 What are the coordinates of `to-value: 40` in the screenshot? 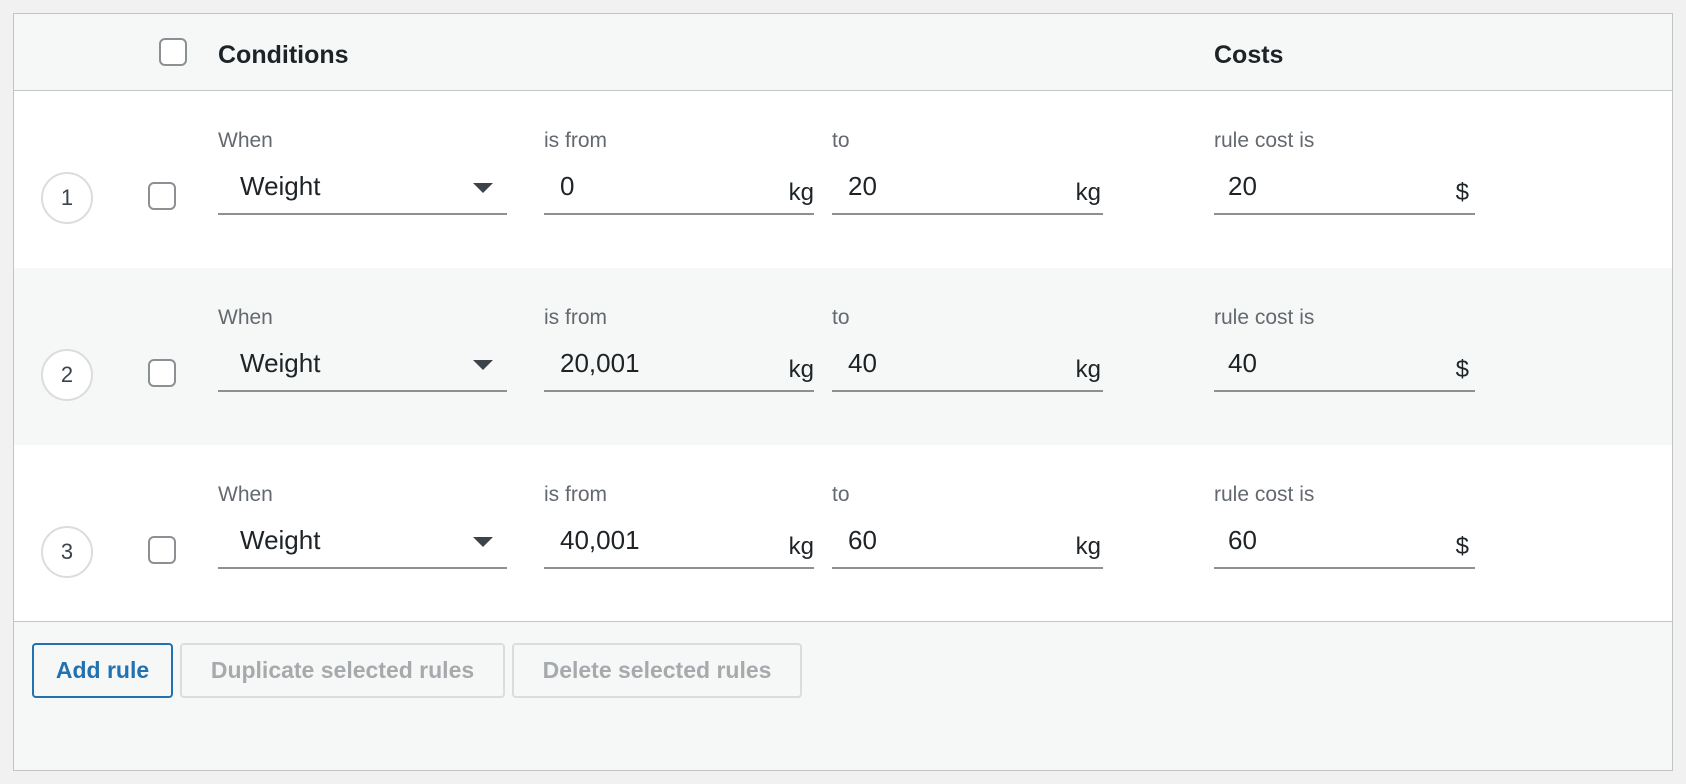 It's located at (862, 363).